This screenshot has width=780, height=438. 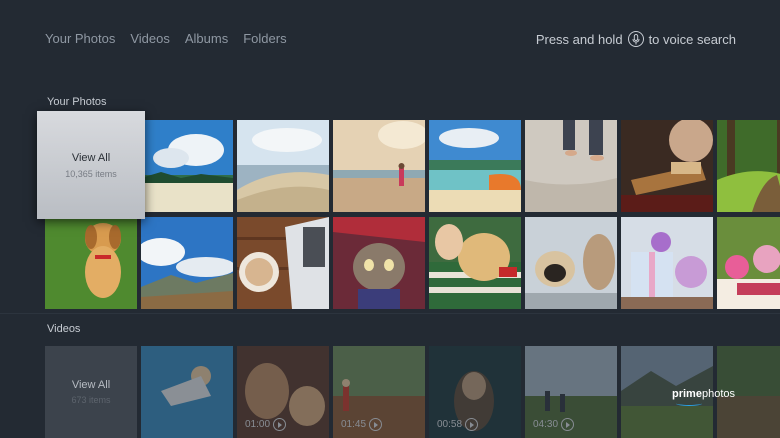 What do you see at coordinates (91, 173) in the screenshot?
I see `photos-item-count: 10,365 items` at bounding box center [91, 173].